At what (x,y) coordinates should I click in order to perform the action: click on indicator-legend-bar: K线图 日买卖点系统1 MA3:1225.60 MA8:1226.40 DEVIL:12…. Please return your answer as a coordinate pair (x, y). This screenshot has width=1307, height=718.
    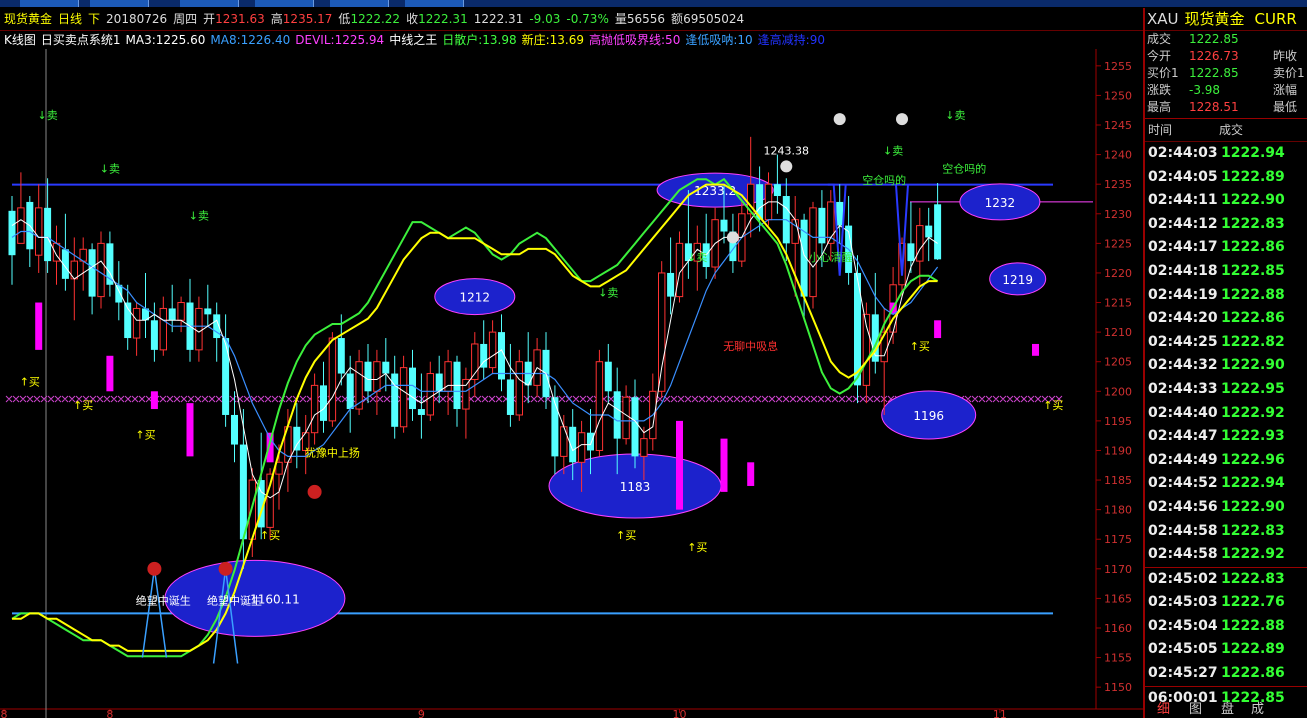
    Looking at the image, I should click on (571, 40).